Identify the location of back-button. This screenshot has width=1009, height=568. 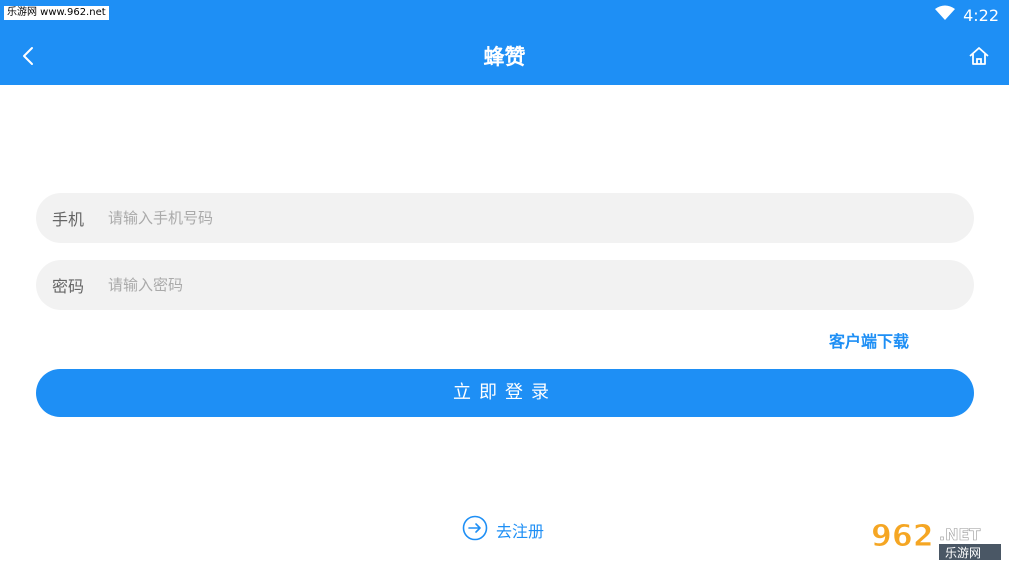
(28, 58).